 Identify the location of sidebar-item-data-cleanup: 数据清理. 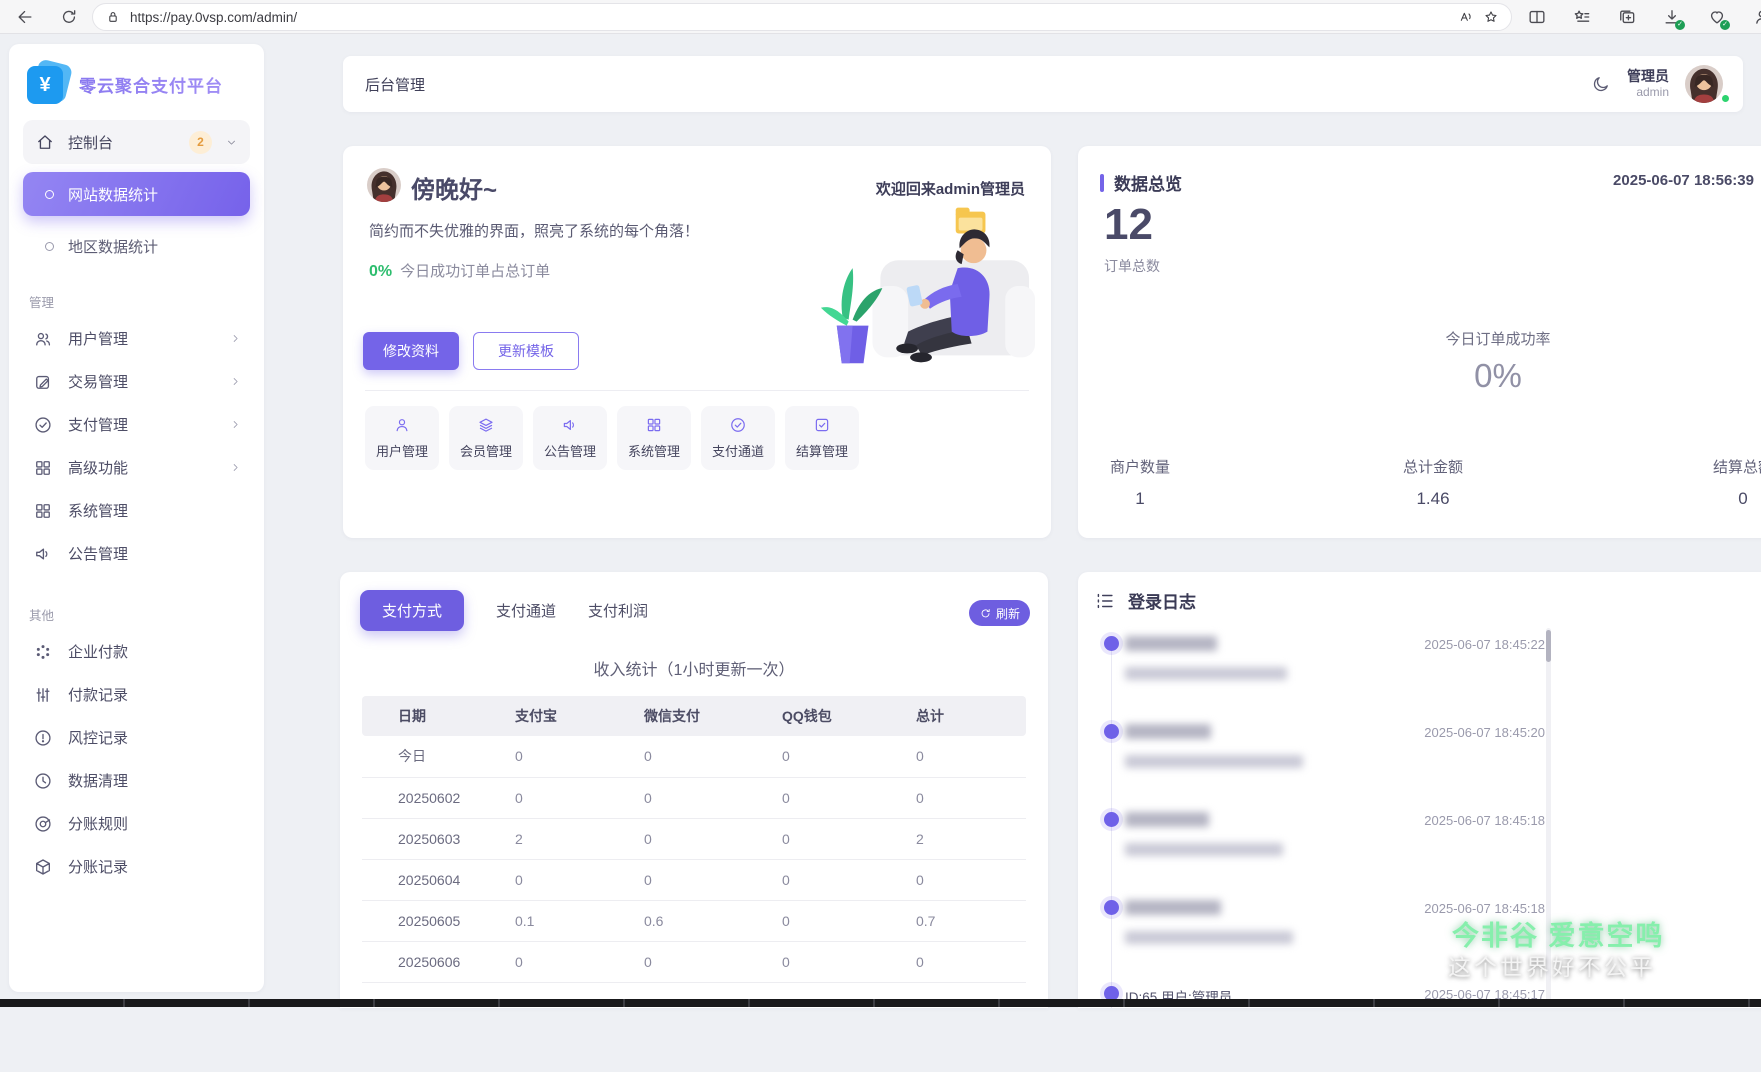
(136, 780).